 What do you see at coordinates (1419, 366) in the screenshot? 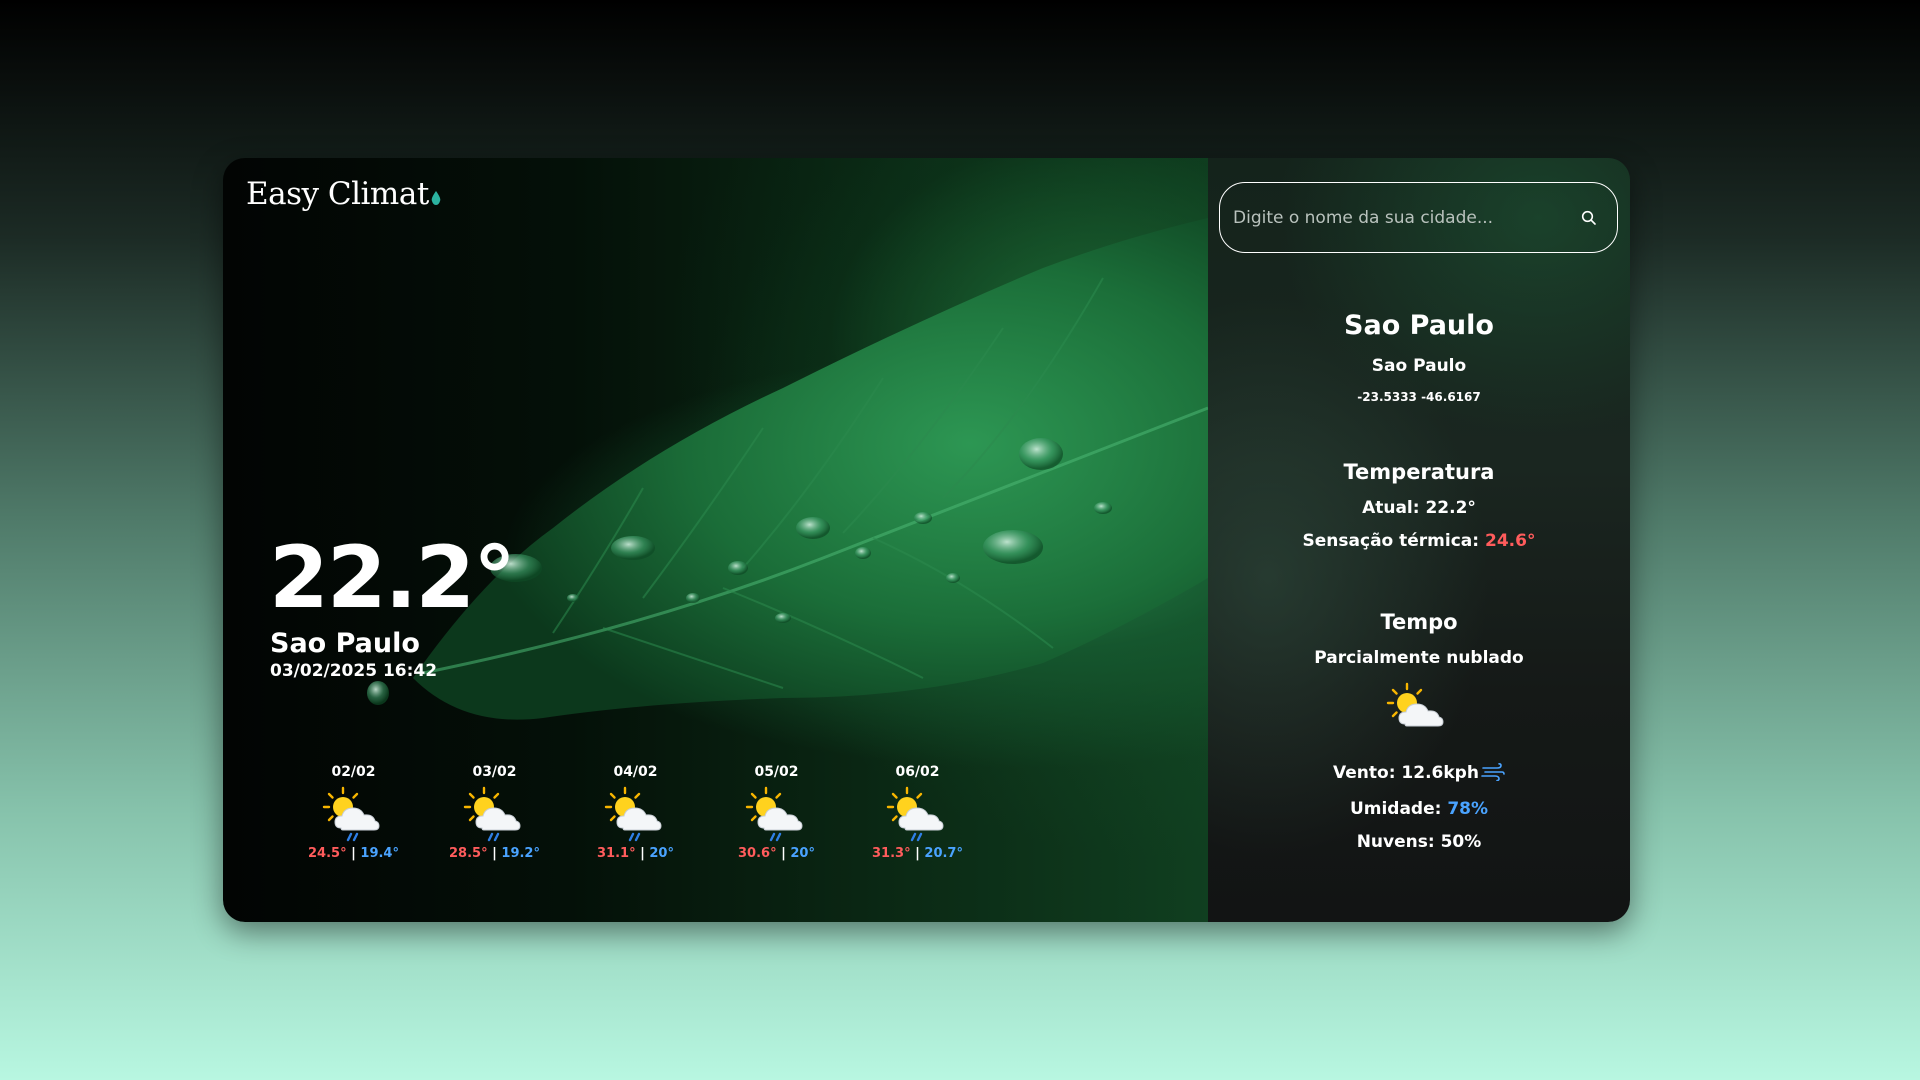
I see `details-region: Sao Paulo` at bounding box center [1419, 366].